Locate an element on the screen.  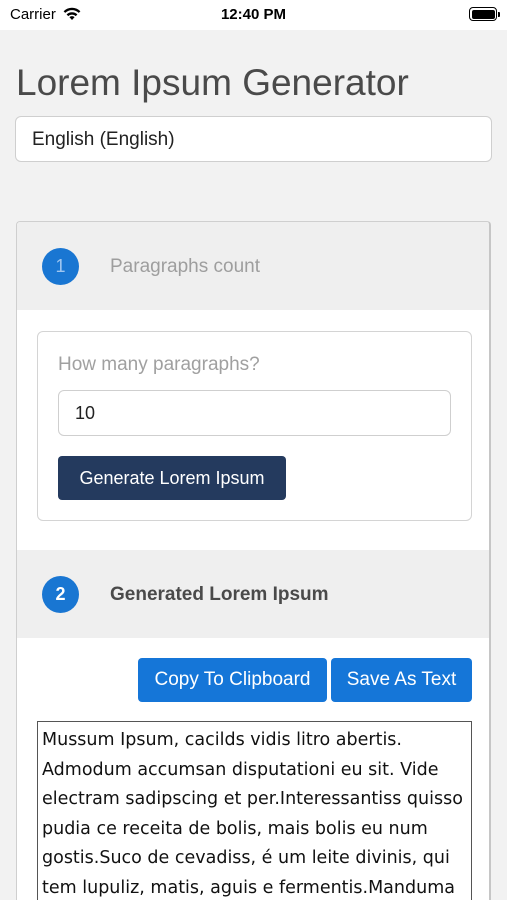
page-title: Lorem Ipsum Generator is located at coordinates (212, 82).